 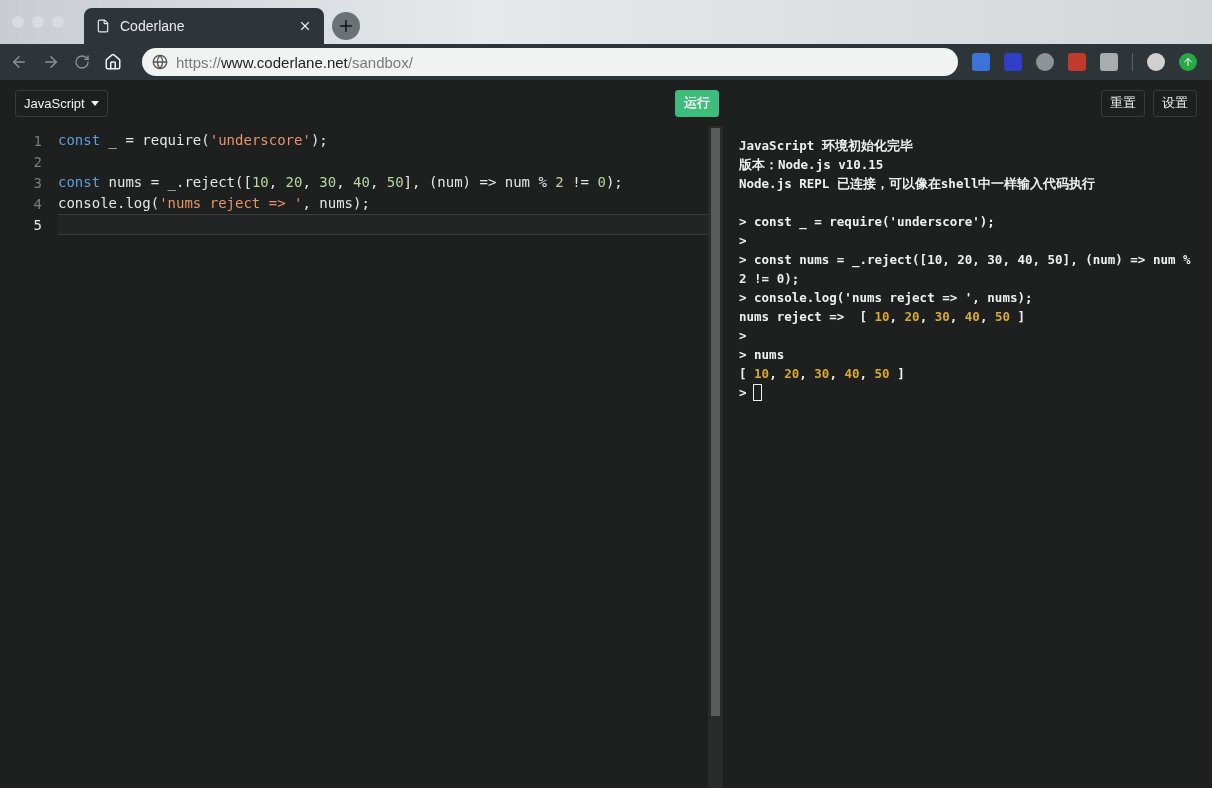 I want to click on line-number: 2, so click(x=37, y=161).